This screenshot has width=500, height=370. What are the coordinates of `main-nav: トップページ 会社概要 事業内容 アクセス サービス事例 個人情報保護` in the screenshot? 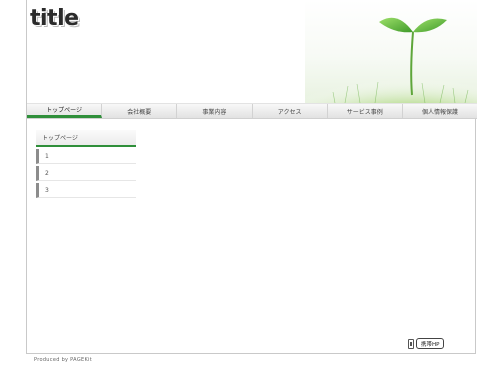 It's located at (252, 111).